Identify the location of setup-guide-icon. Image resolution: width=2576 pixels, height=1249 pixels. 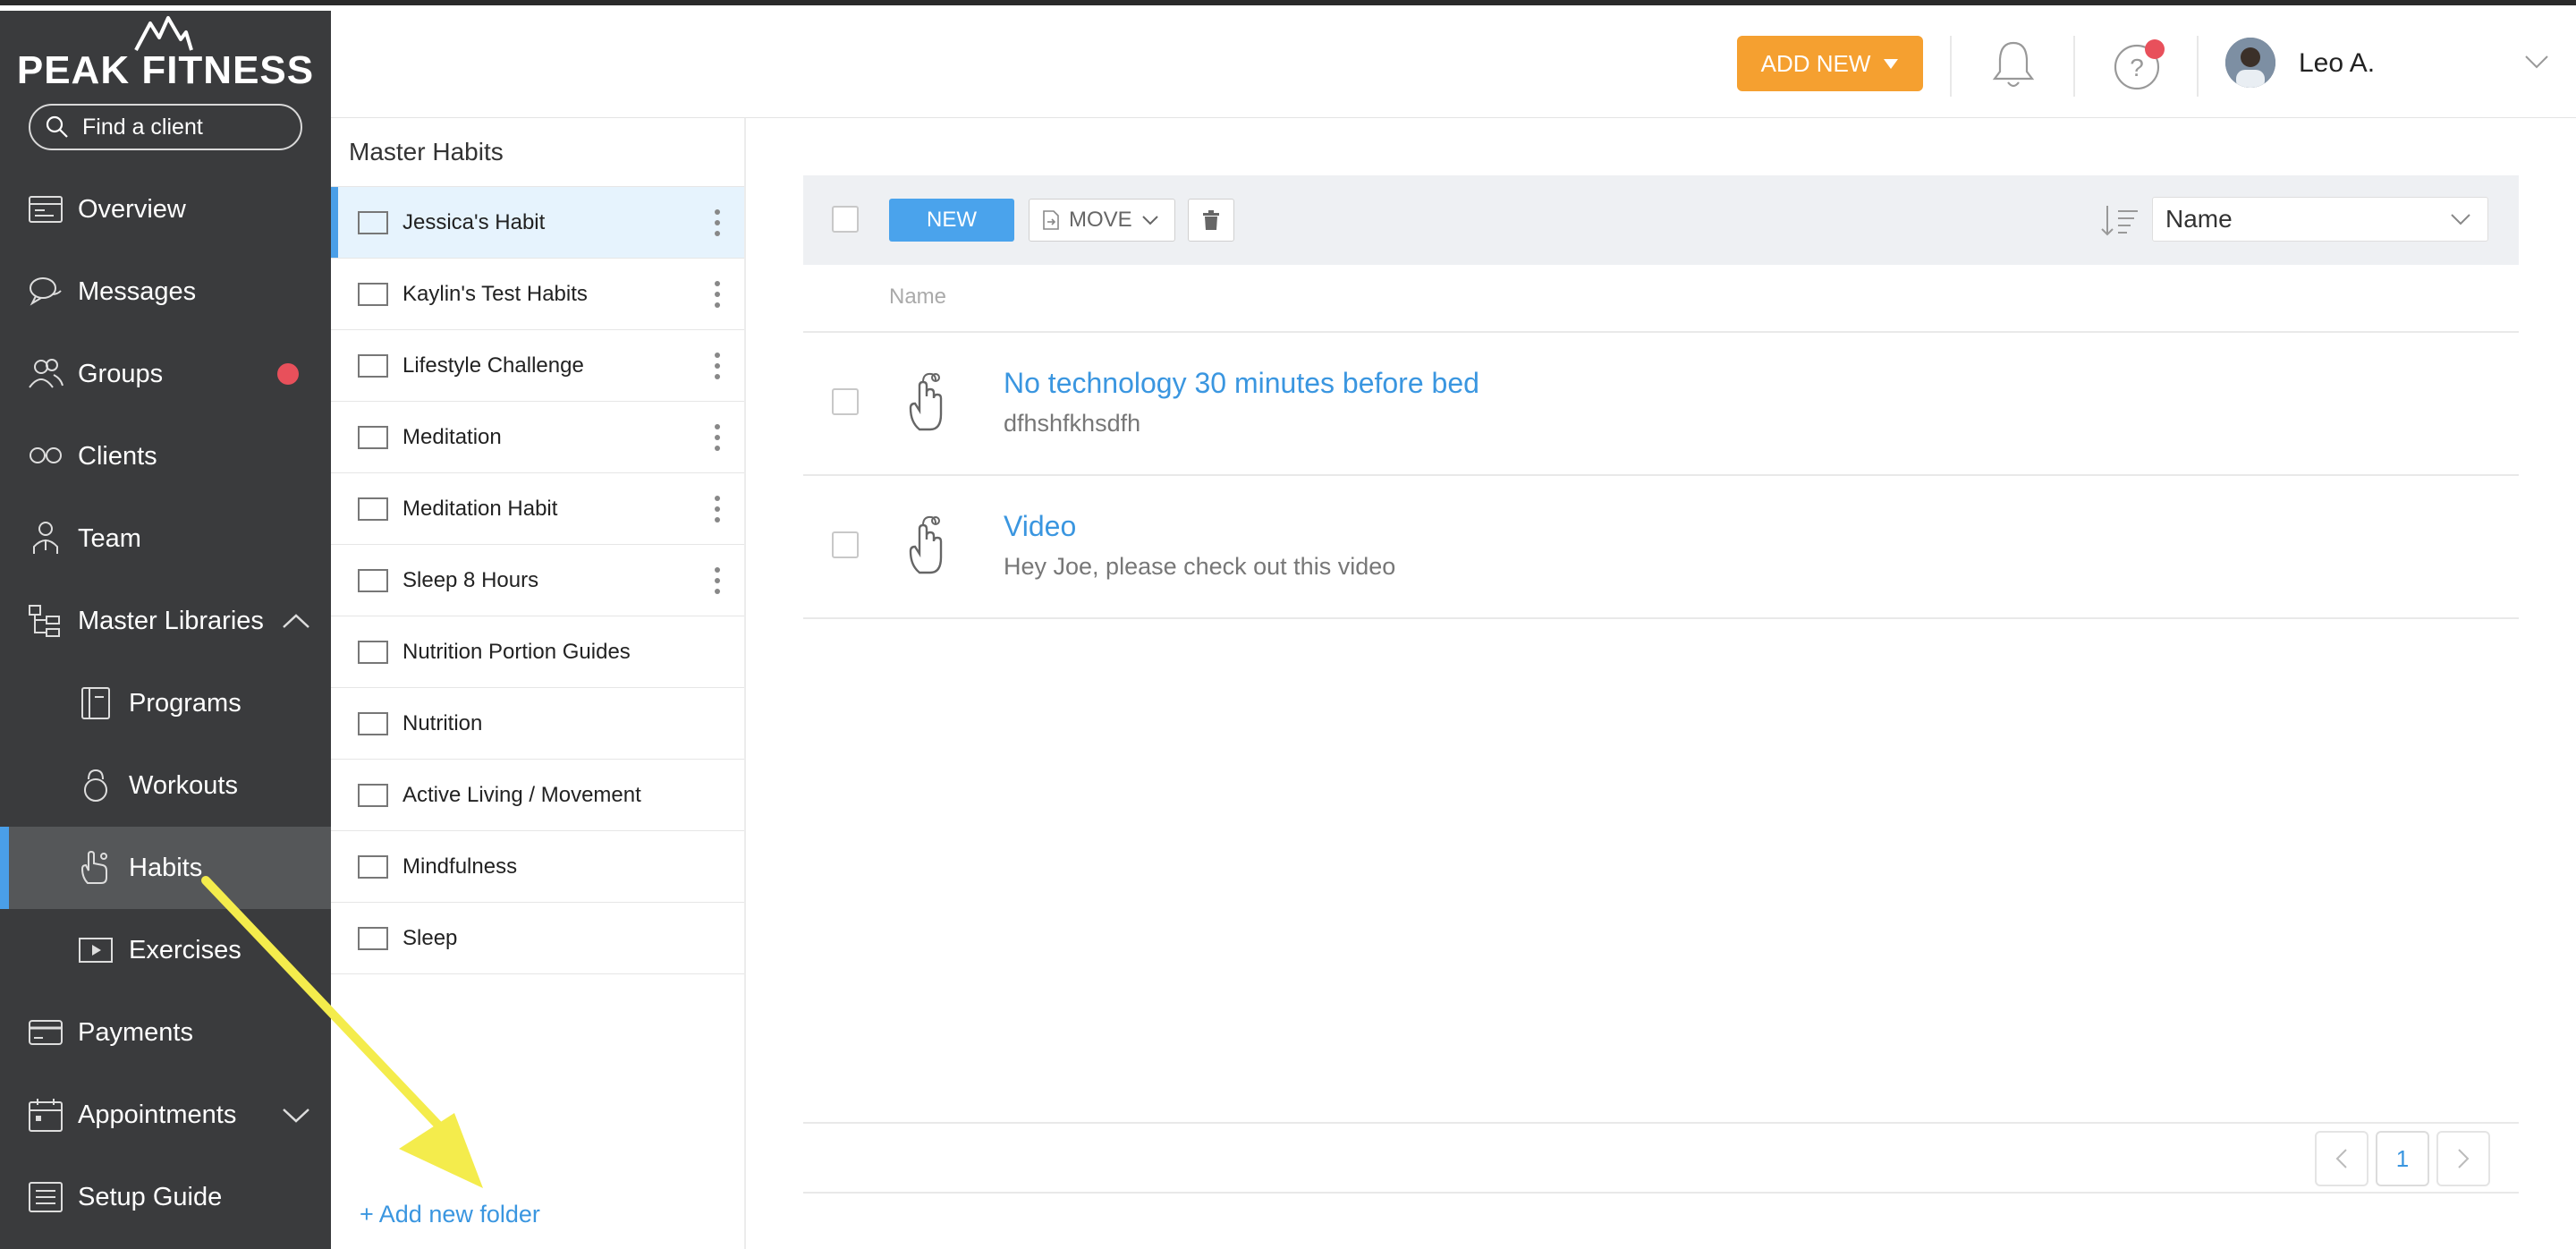
(46, 1197).